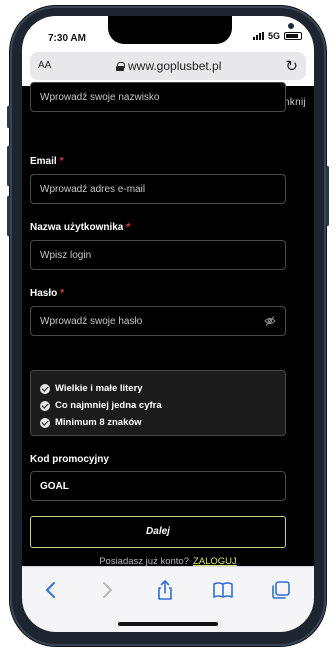 Image resolution: width=336 pixels, height=650 pixels. What do you see at coordinates (201, 30) in the screenshot?
I see `notch` at bounding box center [201, 30].